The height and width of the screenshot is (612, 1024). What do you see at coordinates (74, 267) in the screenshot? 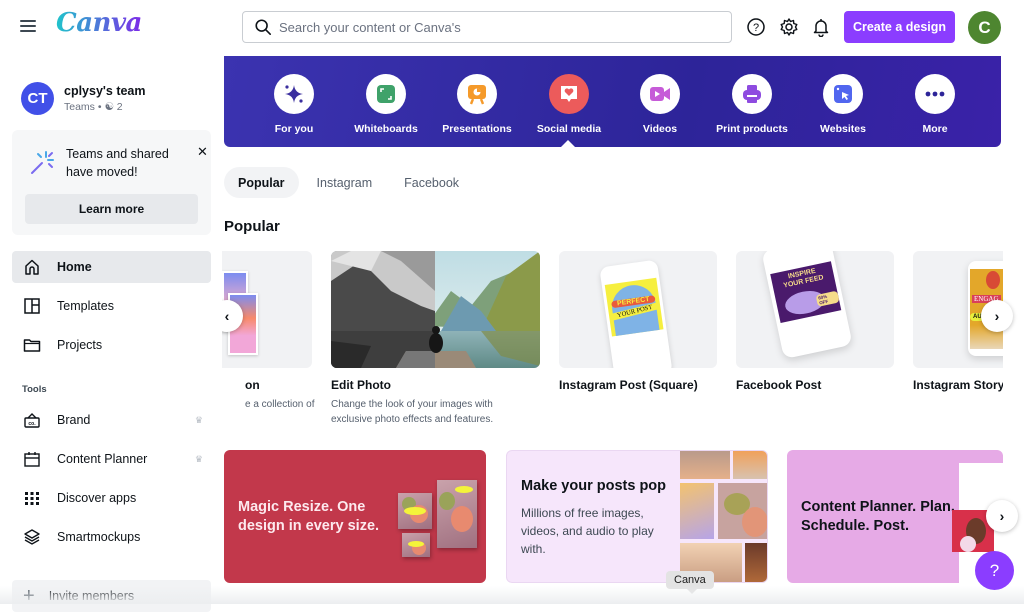
I see `sidebar-item-label: Home` at bounding box center [74, 267].